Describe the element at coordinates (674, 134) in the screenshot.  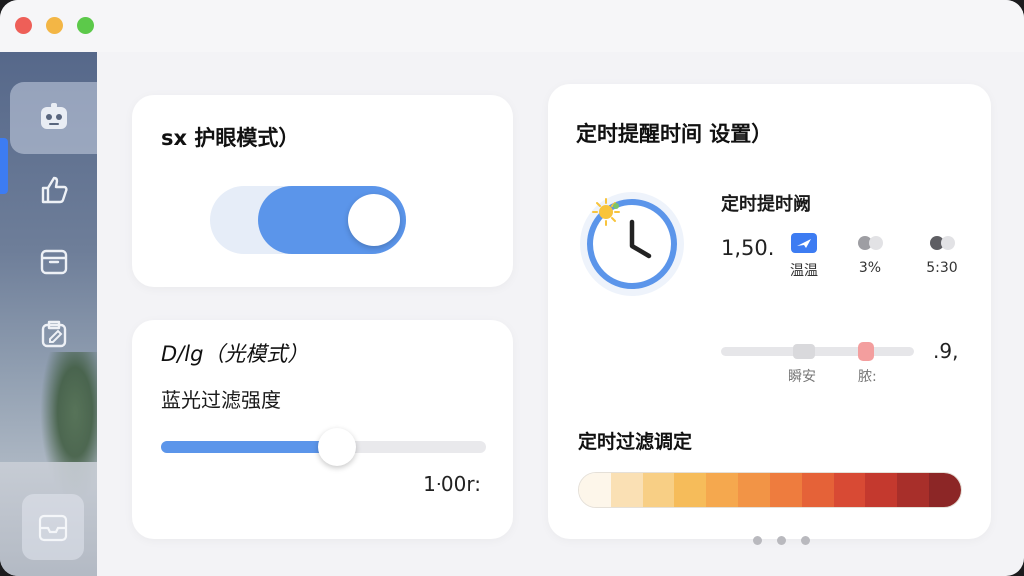
I see `timer-card-title: 定时提醒时间 设置）` at that location.